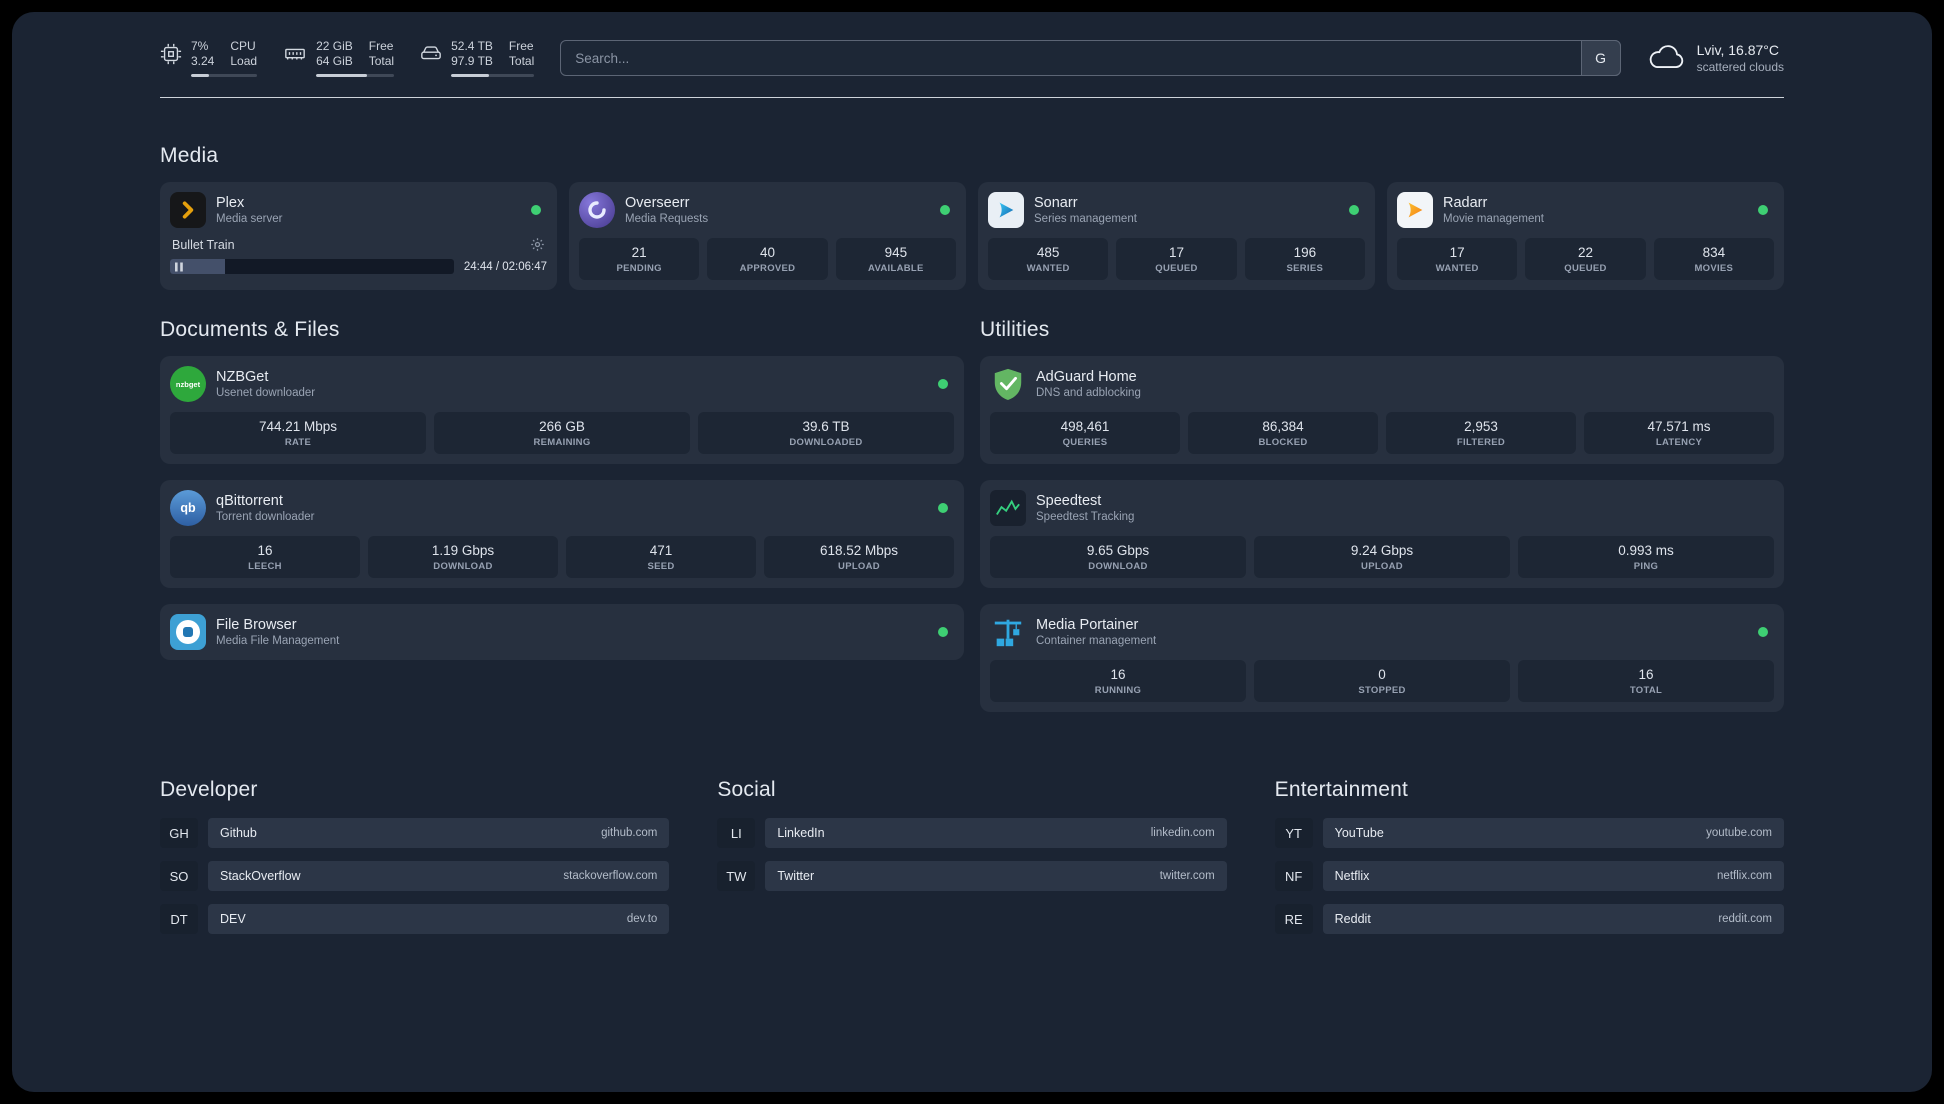  I want to click on cpu-label-bottom: Load, so click(244, 61).